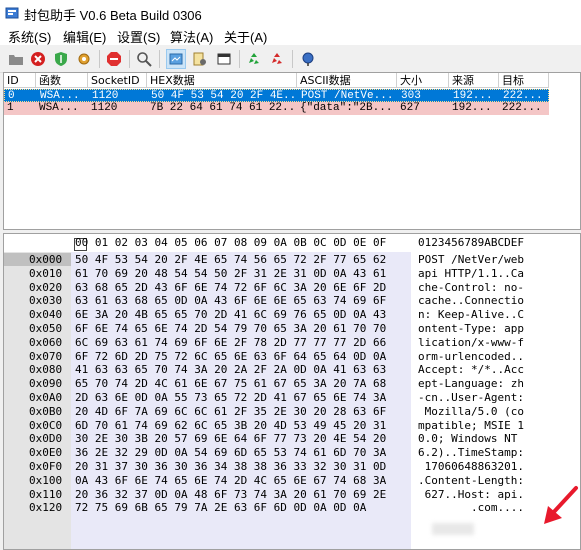 This screenshot has width=581, height=550. Describe the element at coordinates (46, 370) in the screenshot. I see `hex-offset: 0x080` at that location.